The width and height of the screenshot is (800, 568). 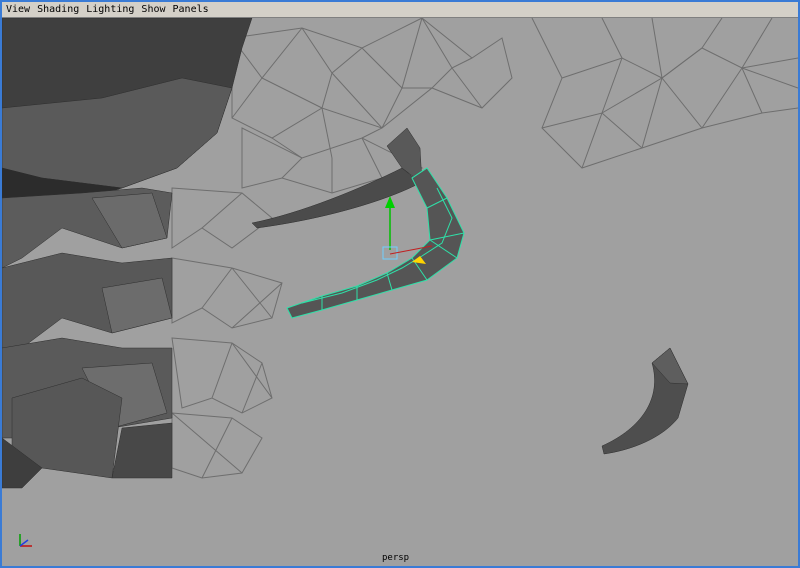 I want to click on panel-menu-bar: View Shading Lighting Show Panels, so click(x=400, y=10).